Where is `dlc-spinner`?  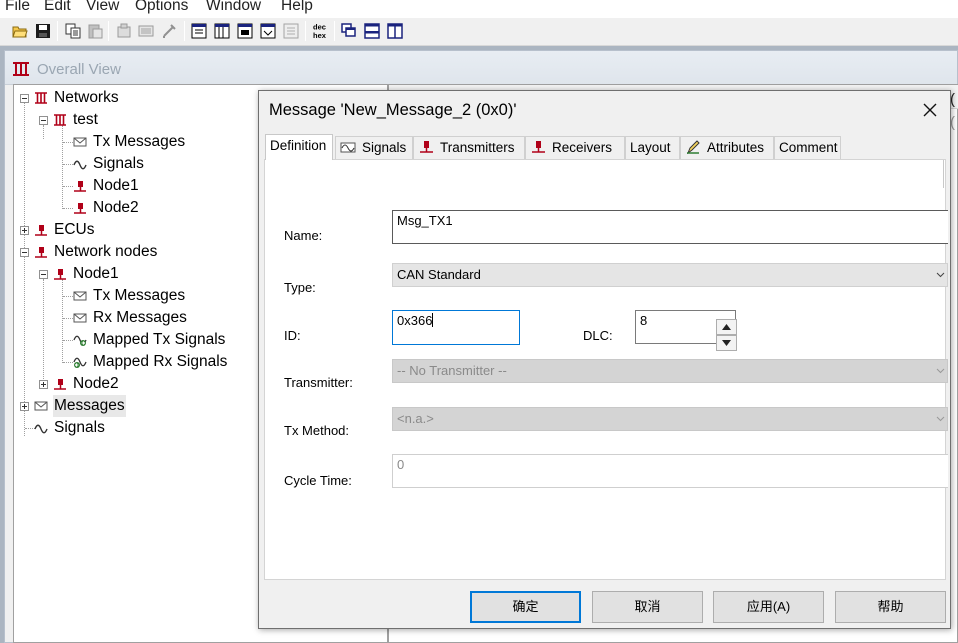
dlc-spinner is located at coordinates (726, 335).